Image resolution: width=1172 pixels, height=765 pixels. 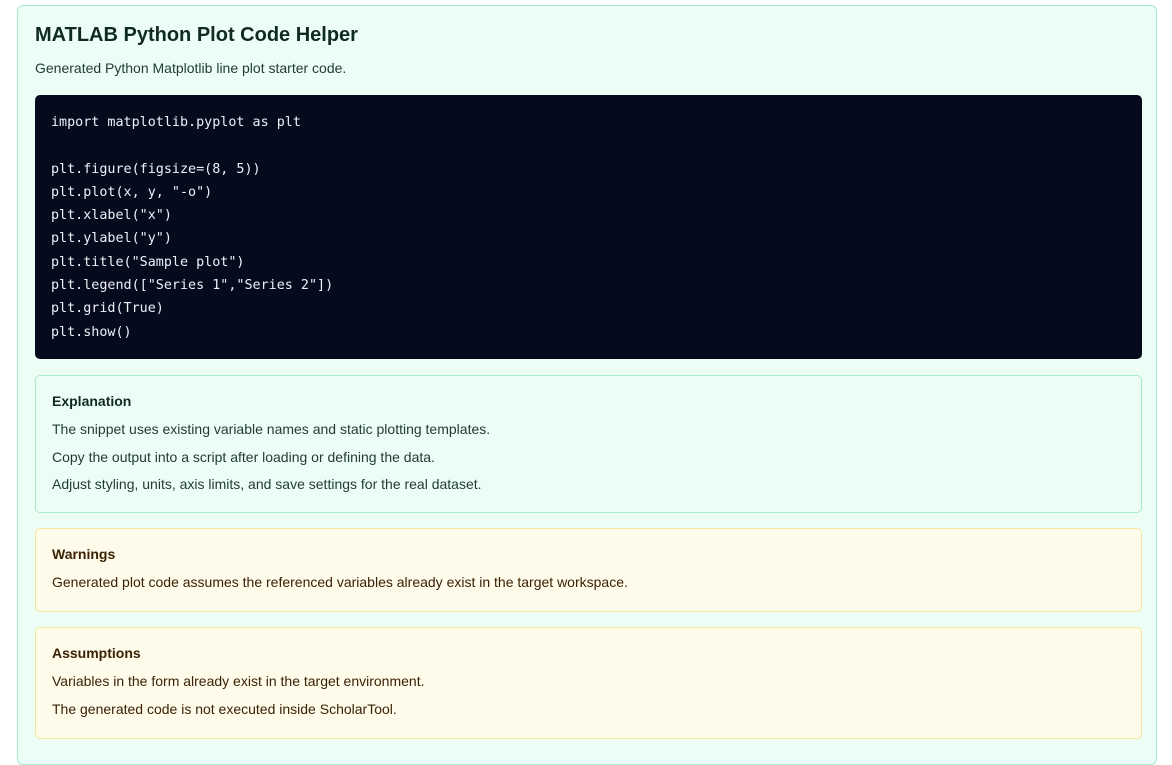 I want to click on code-line: import matplotlib.pyplot as plt, so click(x=176, y=122).